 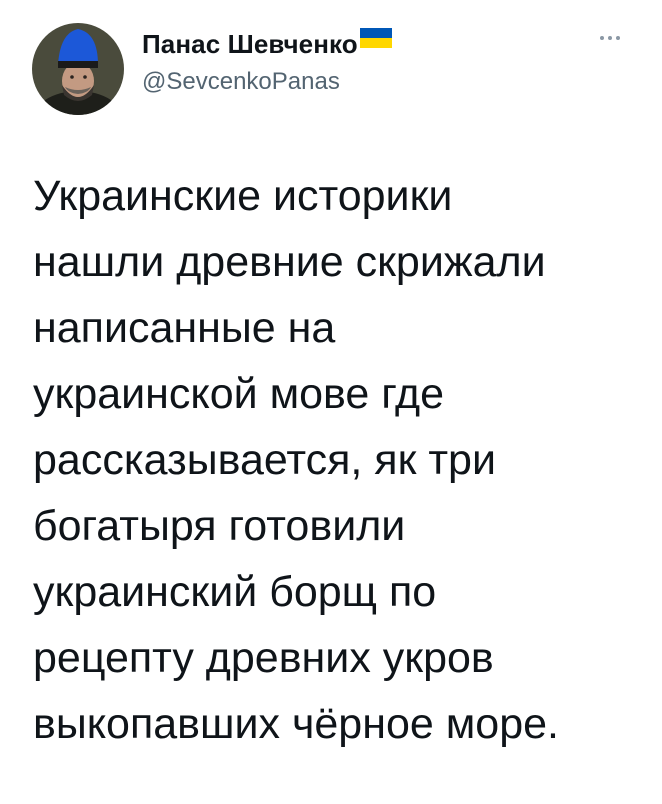 I want to click on tweet-text-line: рецепту древних укров, so click(x=263, y=658).